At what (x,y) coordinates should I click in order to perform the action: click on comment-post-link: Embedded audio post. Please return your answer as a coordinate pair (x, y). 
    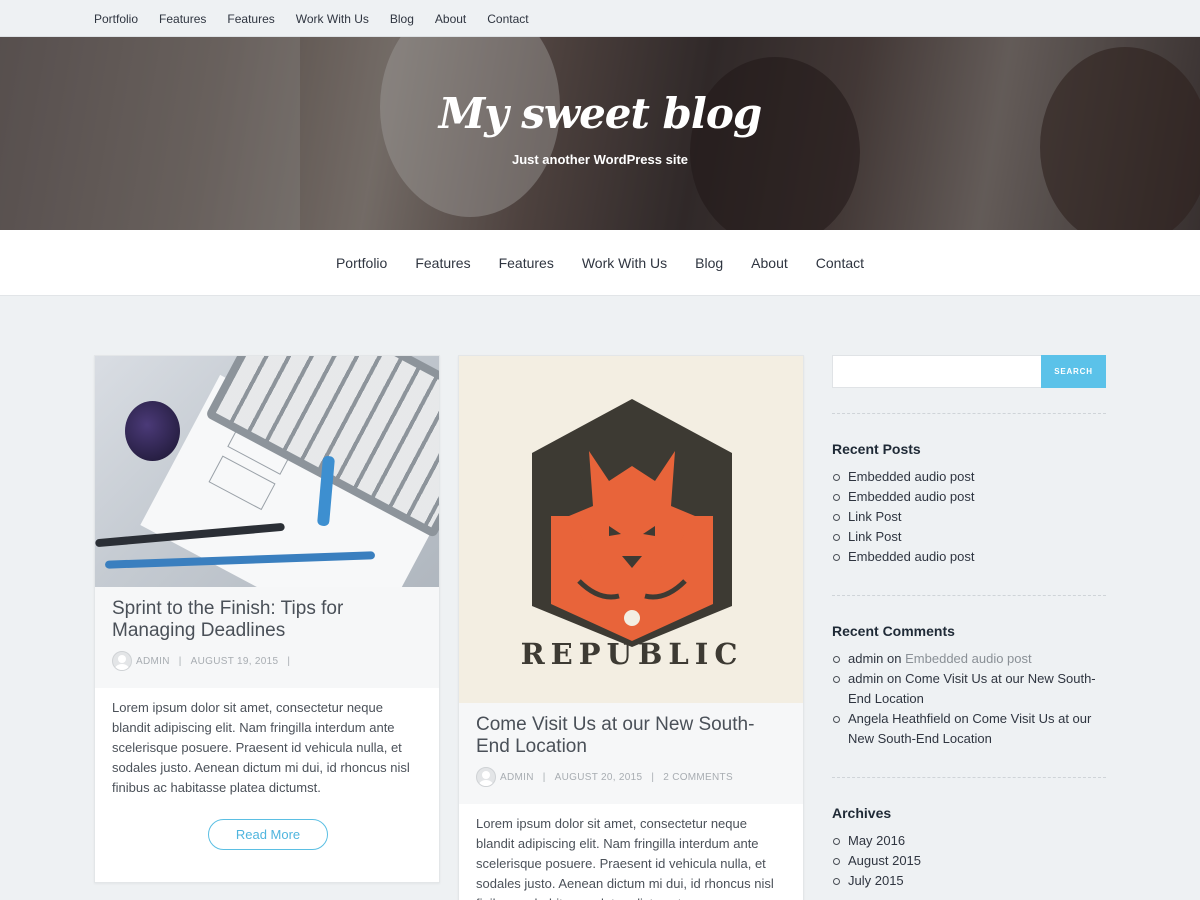
    Looking at the image, I should click on (968, 658).